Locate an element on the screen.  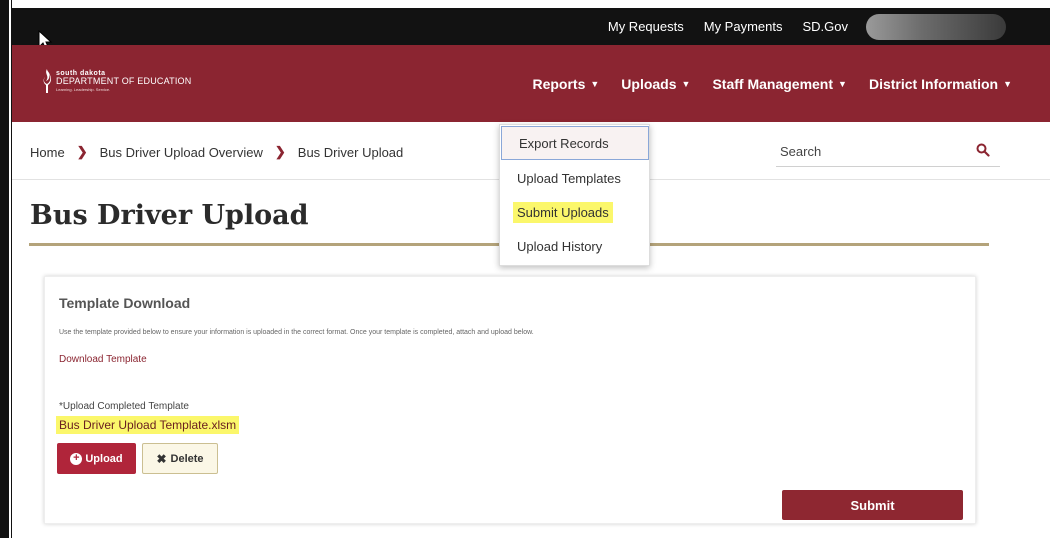
delete-button: ✖ Delete is located at coordinates (180, 458).